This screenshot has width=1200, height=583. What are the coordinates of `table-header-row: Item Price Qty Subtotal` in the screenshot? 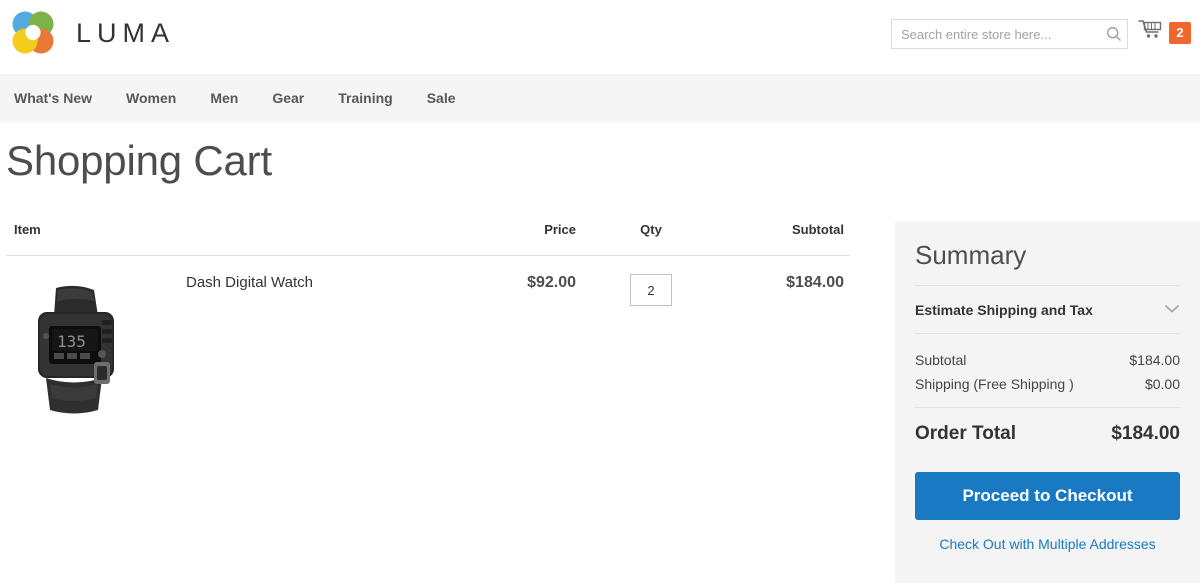 It's located at (428, 239).